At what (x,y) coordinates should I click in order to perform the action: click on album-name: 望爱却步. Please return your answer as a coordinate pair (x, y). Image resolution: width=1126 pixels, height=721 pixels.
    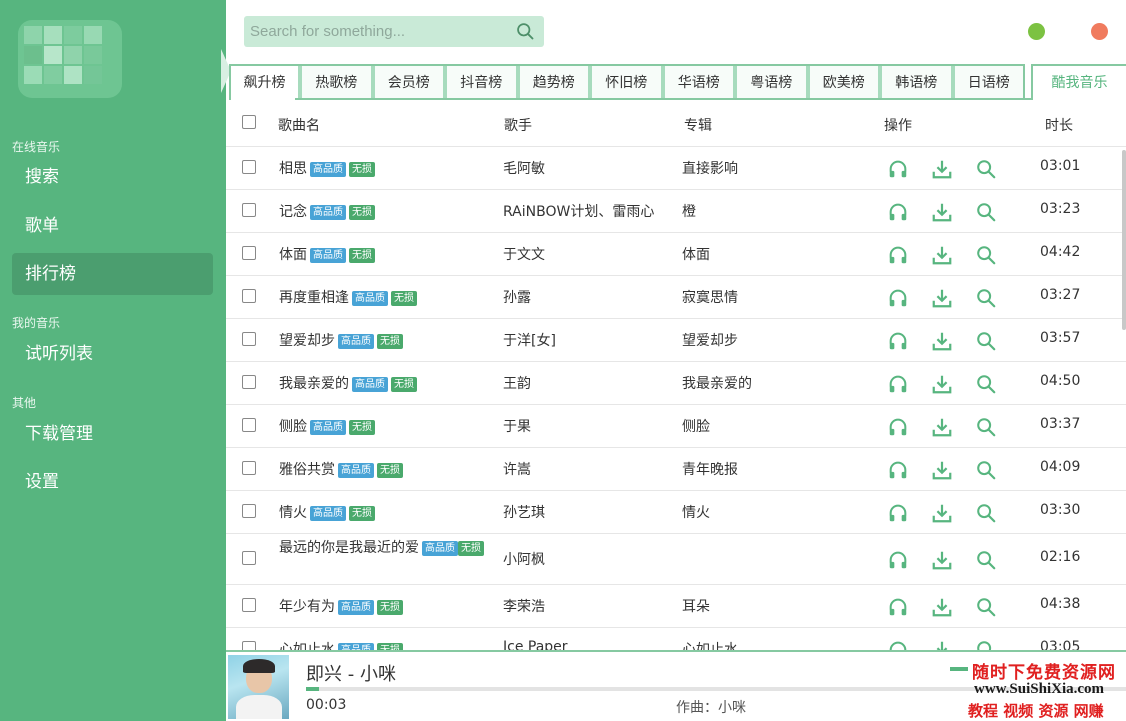
    Looking at the image, I should click on (710, 340).